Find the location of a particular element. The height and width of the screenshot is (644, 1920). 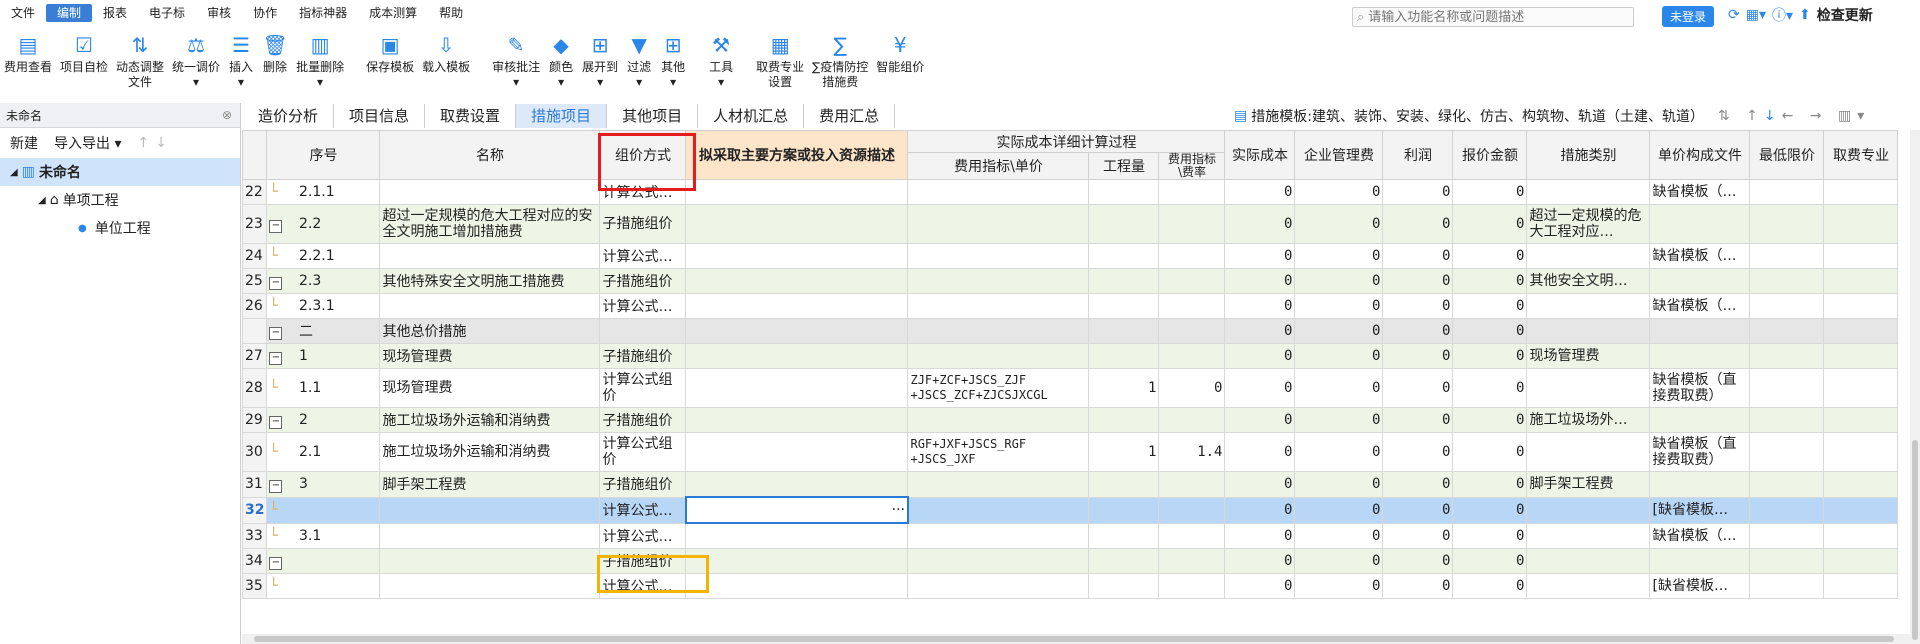

cell-n is located at coordinates (255, 331).